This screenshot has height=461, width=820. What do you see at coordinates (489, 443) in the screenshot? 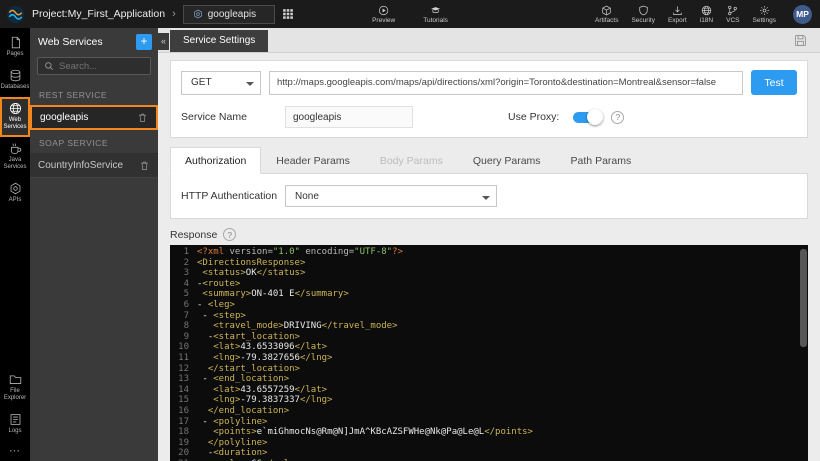
I see `code-line: 19 </polyline>` at bounding box center [489, 443].